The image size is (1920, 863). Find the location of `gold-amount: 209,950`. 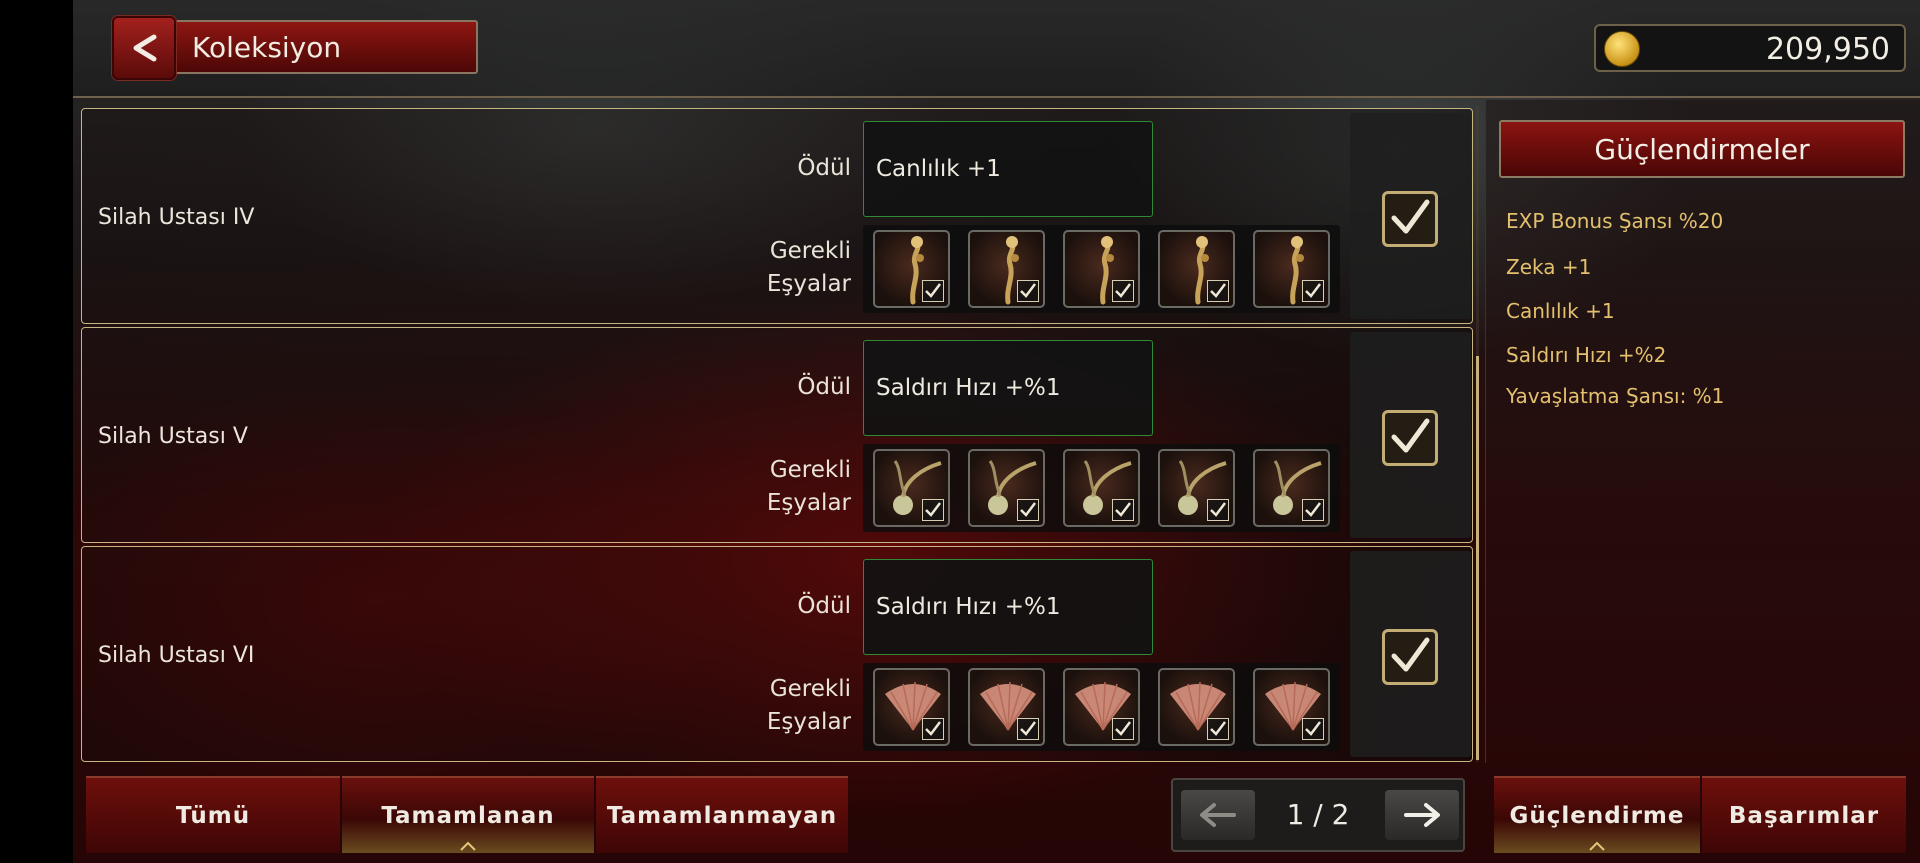

gold-amount: 209,950 is located at coordinates (1827, 49).